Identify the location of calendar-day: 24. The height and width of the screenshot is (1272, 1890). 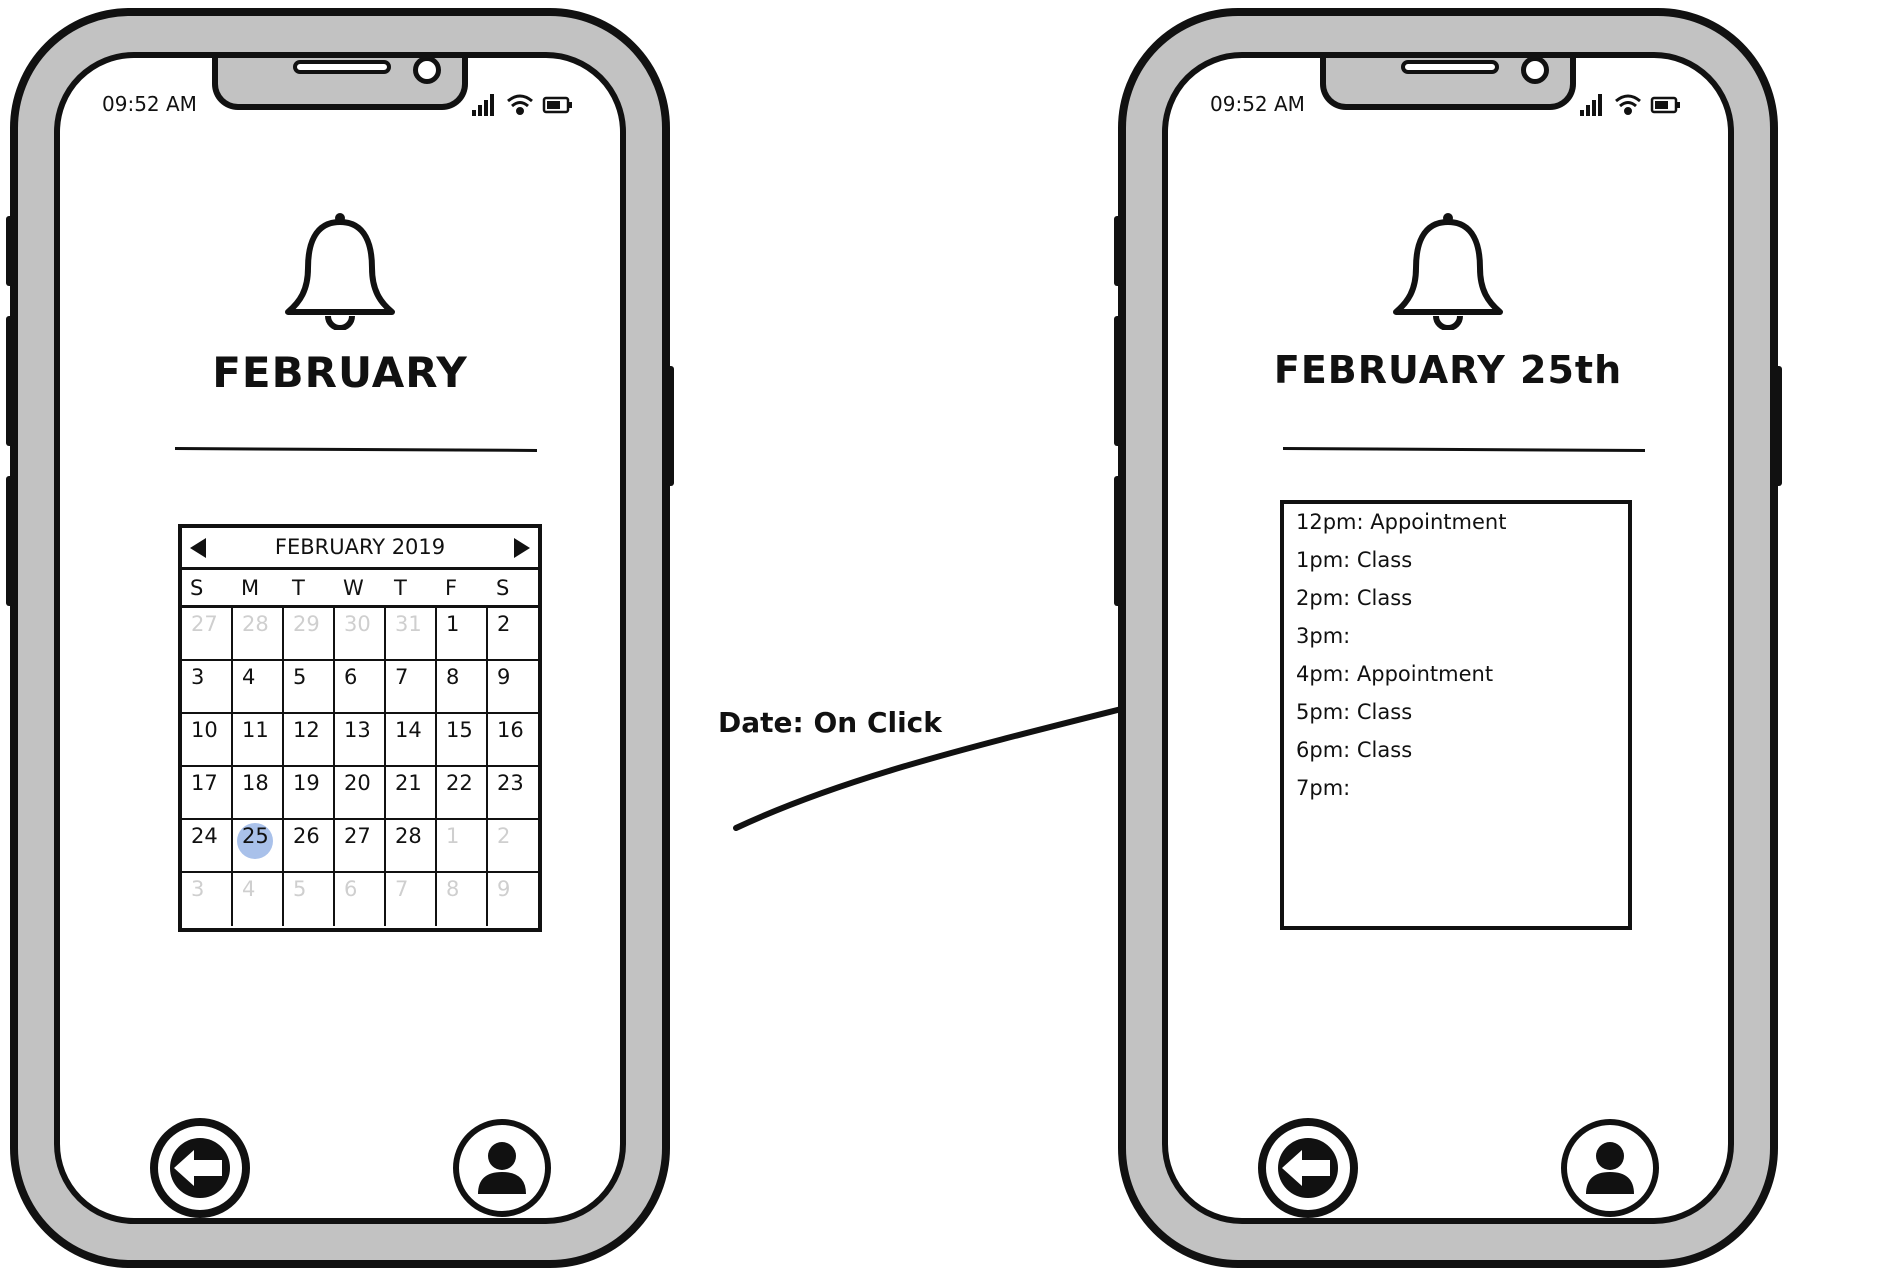
(207, 846).